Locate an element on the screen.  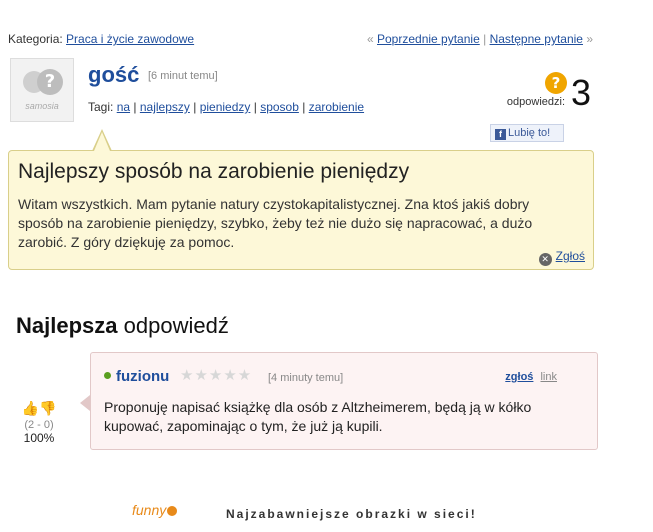
report-question: ✕ Zgłoś is located at coordinates (561, 257).